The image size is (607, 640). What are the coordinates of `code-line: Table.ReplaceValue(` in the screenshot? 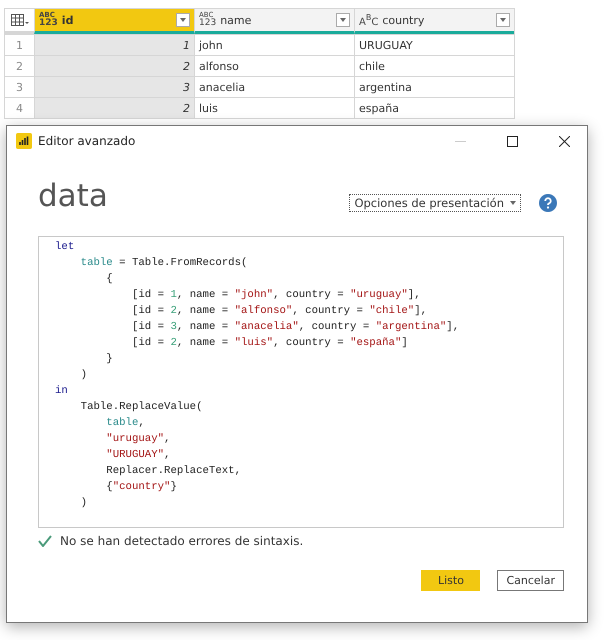 It's located at (142, 407).